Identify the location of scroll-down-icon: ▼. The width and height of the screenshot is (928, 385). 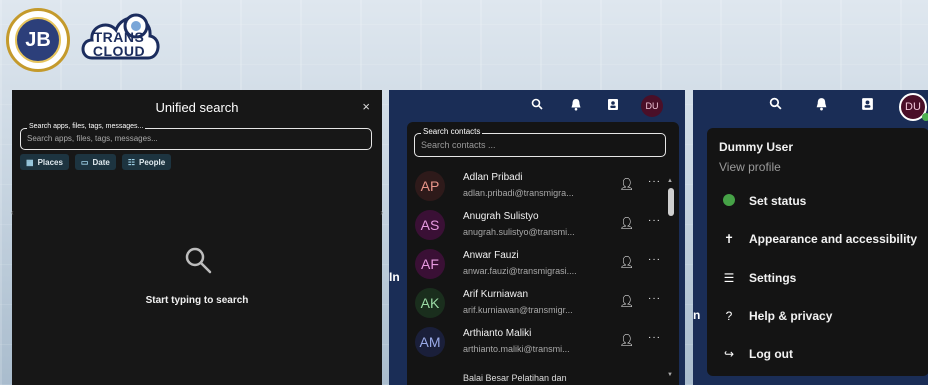
(670, 375).